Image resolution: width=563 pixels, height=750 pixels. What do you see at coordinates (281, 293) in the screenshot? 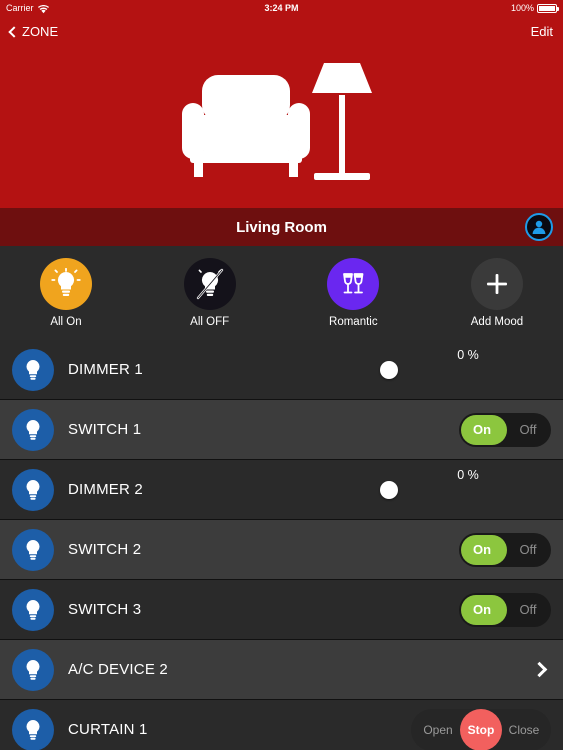
I see `mood-bar: All On All OFF Romantic Add Mood` at bounding box center [281, 293].